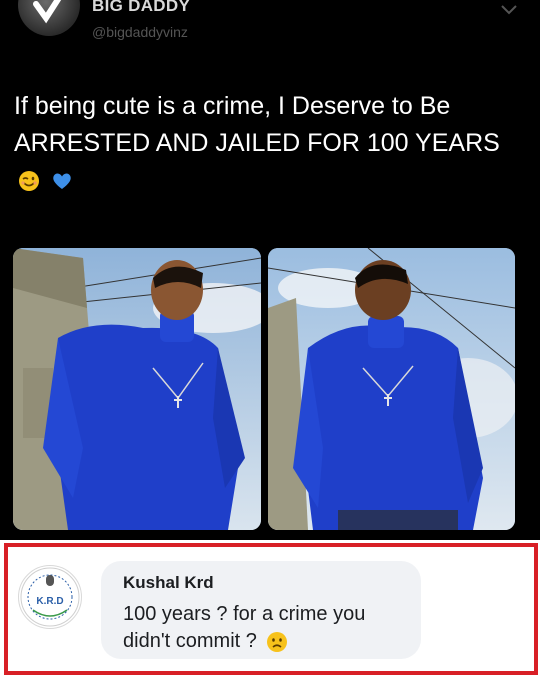  Describe the element at coordinates (62, 181) in the screenshot. I see `blue-heart-emoji` at that location.